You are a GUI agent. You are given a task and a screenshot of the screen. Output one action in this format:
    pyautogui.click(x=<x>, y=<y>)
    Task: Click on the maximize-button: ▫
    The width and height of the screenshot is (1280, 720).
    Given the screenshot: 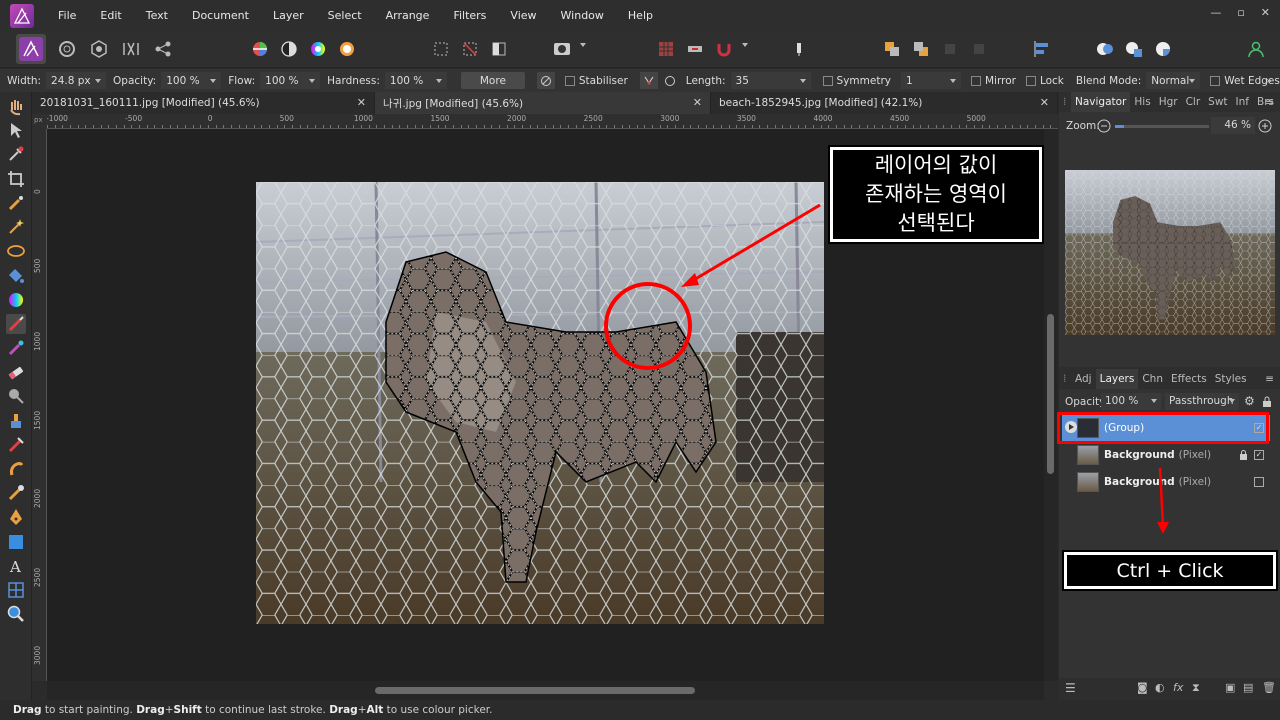 What is the action you would take?
    pyautogui.click(x=1240, y=12)
    